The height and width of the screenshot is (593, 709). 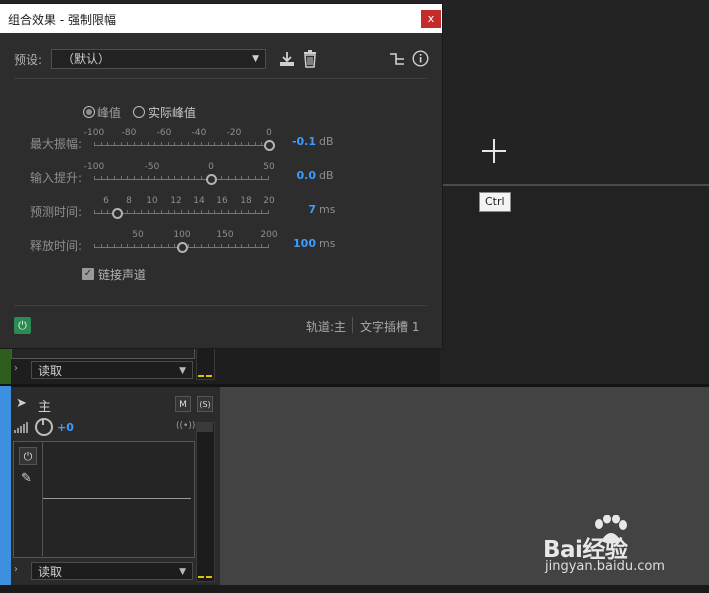 I want to click on max-amplitude-value: -0.1, so click(x=296, y=141).